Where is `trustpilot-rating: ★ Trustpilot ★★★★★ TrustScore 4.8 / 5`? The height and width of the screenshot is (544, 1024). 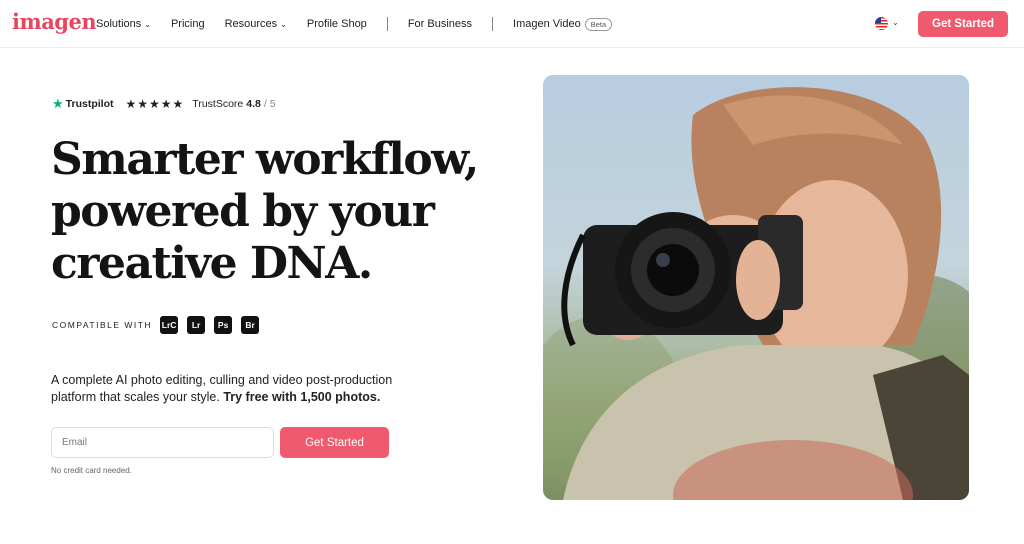
trustpilot-rating: ★ Trustpilot ★★★★★ TrustScore 4.8 / 5 is located at coordinates (164, 104).